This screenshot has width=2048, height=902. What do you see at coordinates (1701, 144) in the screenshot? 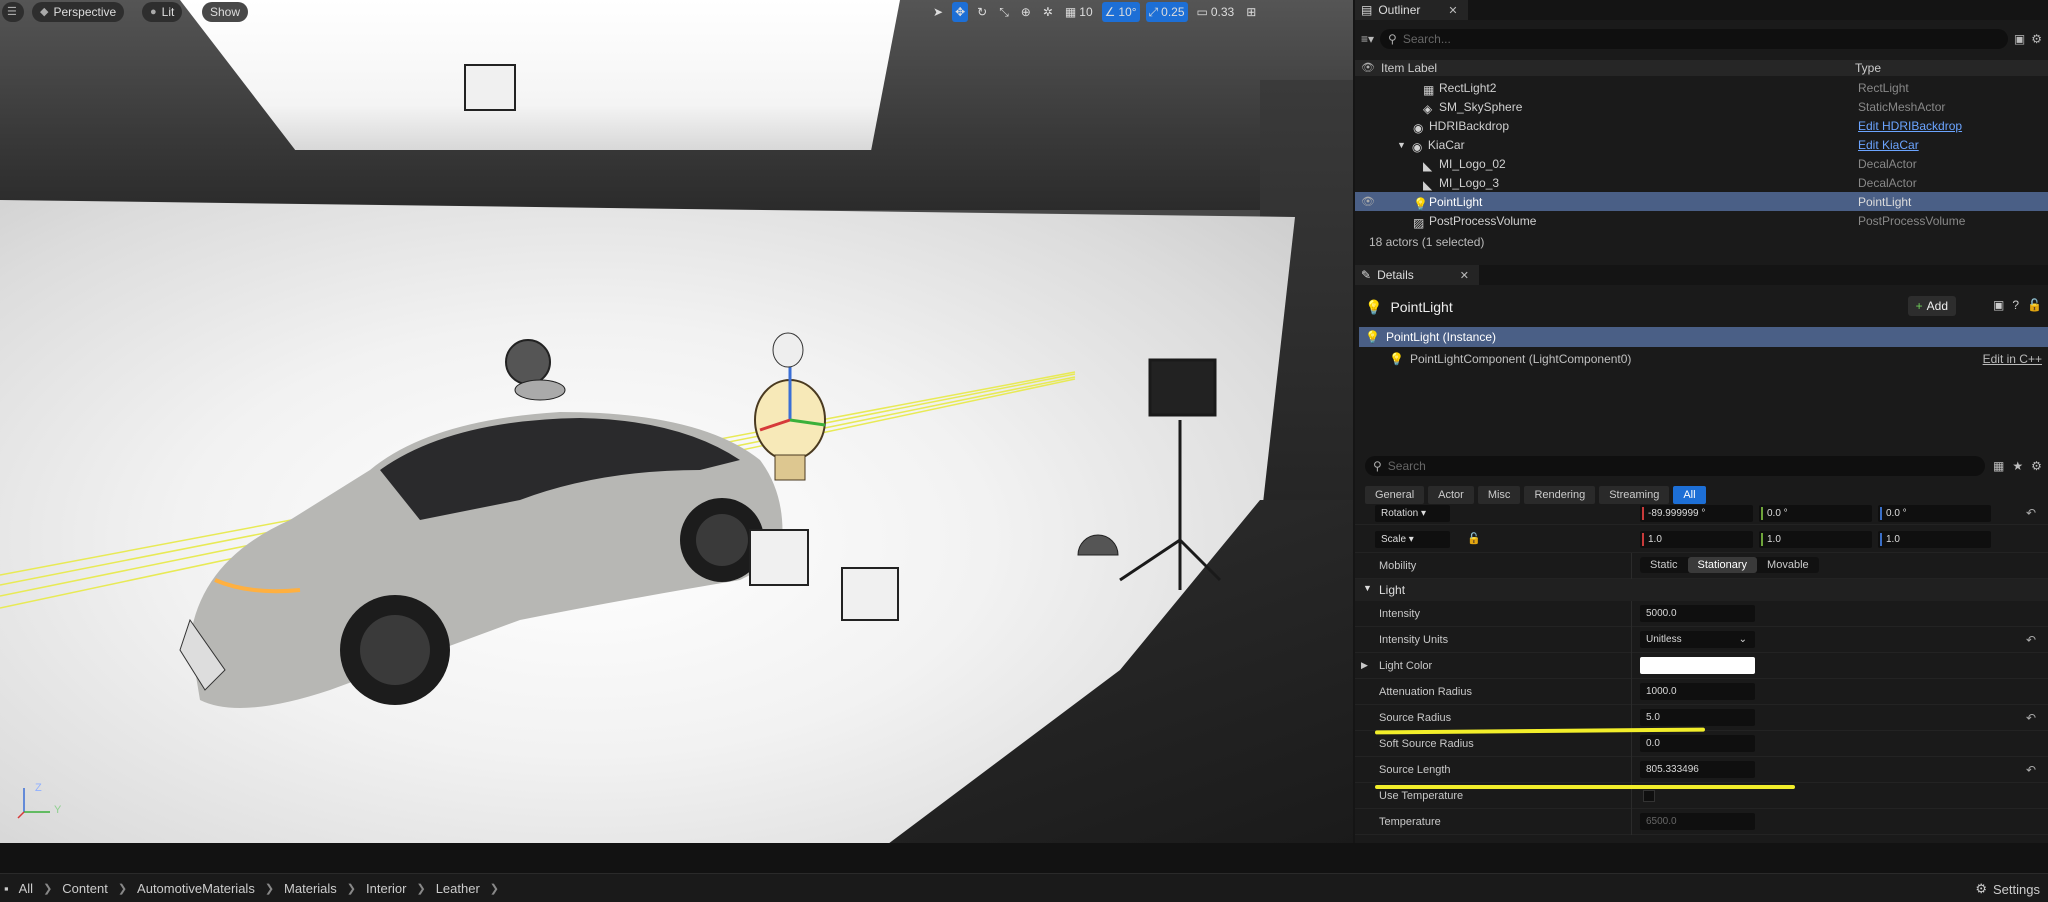
I see `outliner-row: ▼ ◉ KiaCar Edit KiaCar` at bounding box center [1701, 144].